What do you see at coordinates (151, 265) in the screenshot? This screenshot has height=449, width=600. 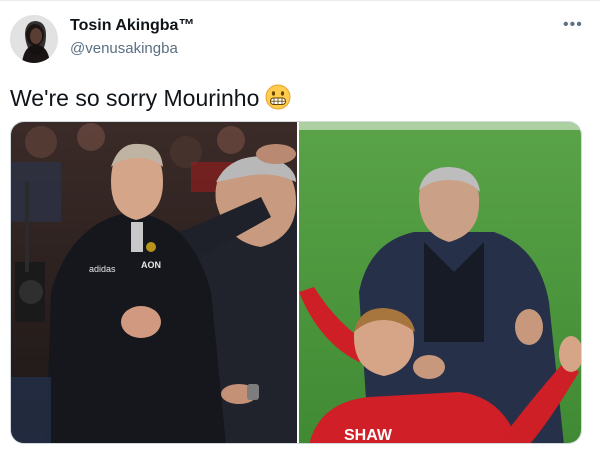 I see `jacket-sponsor: AON` at bounding box center [151, 265].